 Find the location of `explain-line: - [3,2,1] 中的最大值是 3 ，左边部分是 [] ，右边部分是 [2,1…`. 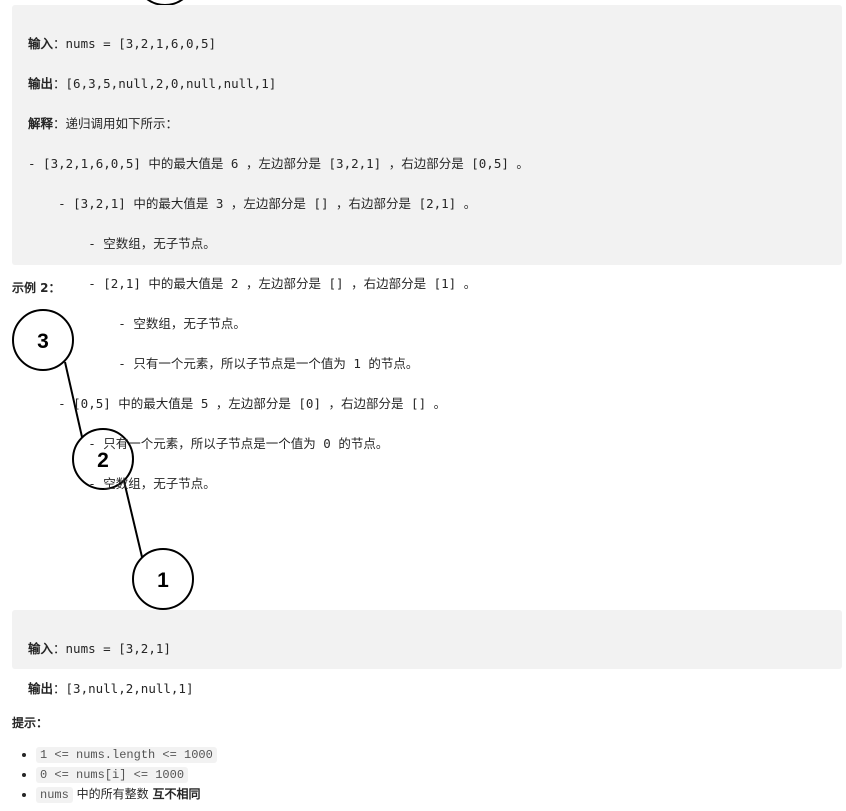

explain-line: - [3,2,1] 中的最大值是 3 ，左边部分是 [] ，右边部分是 [2,1… is located at coordinates (252, 203).